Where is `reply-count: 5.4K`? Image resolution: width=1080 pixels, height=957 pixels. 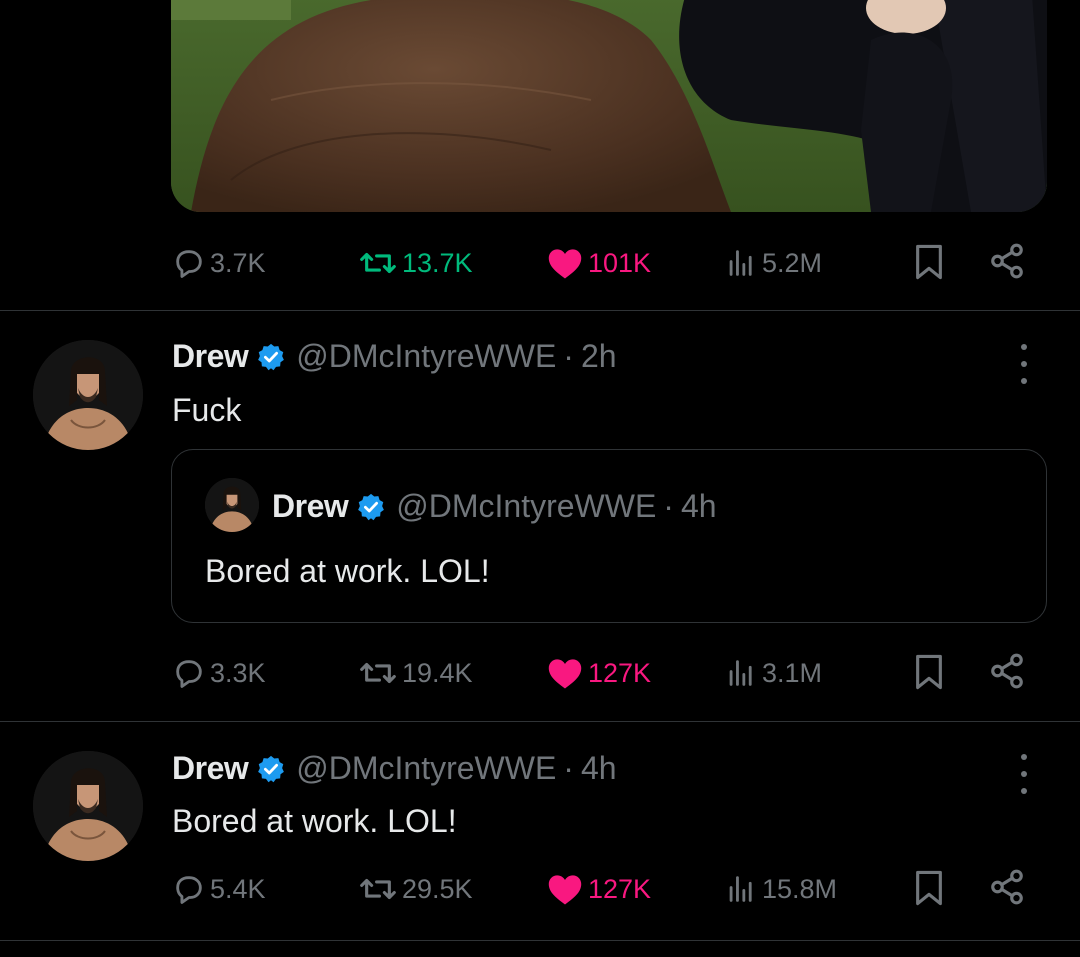 reply-count: 5.4K is located at coordinates (238, 888).